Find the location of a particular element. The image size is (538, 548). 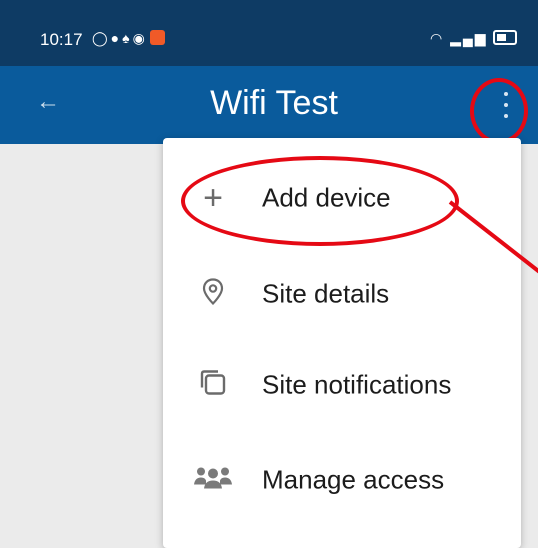

status-bar: 10:17 ◯●♠◉ ◠ ▂▄▆ is located at coordinates (269, 33).